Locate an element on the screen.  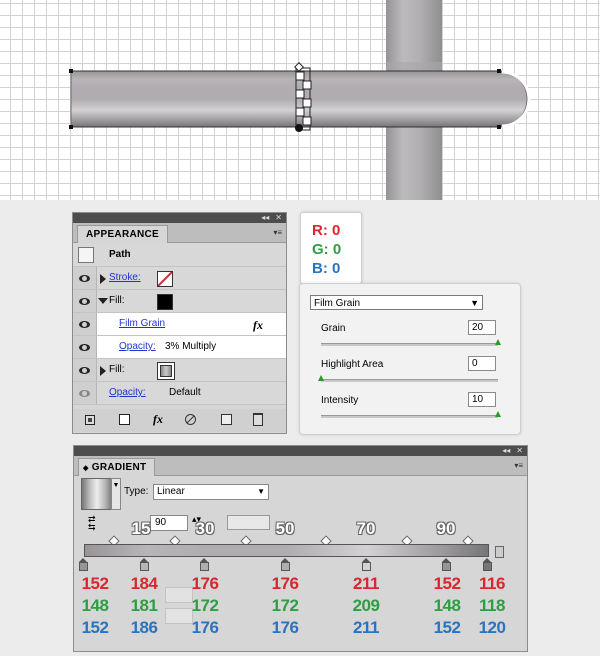
add-fill-icon is located at coordinates (124, 419).